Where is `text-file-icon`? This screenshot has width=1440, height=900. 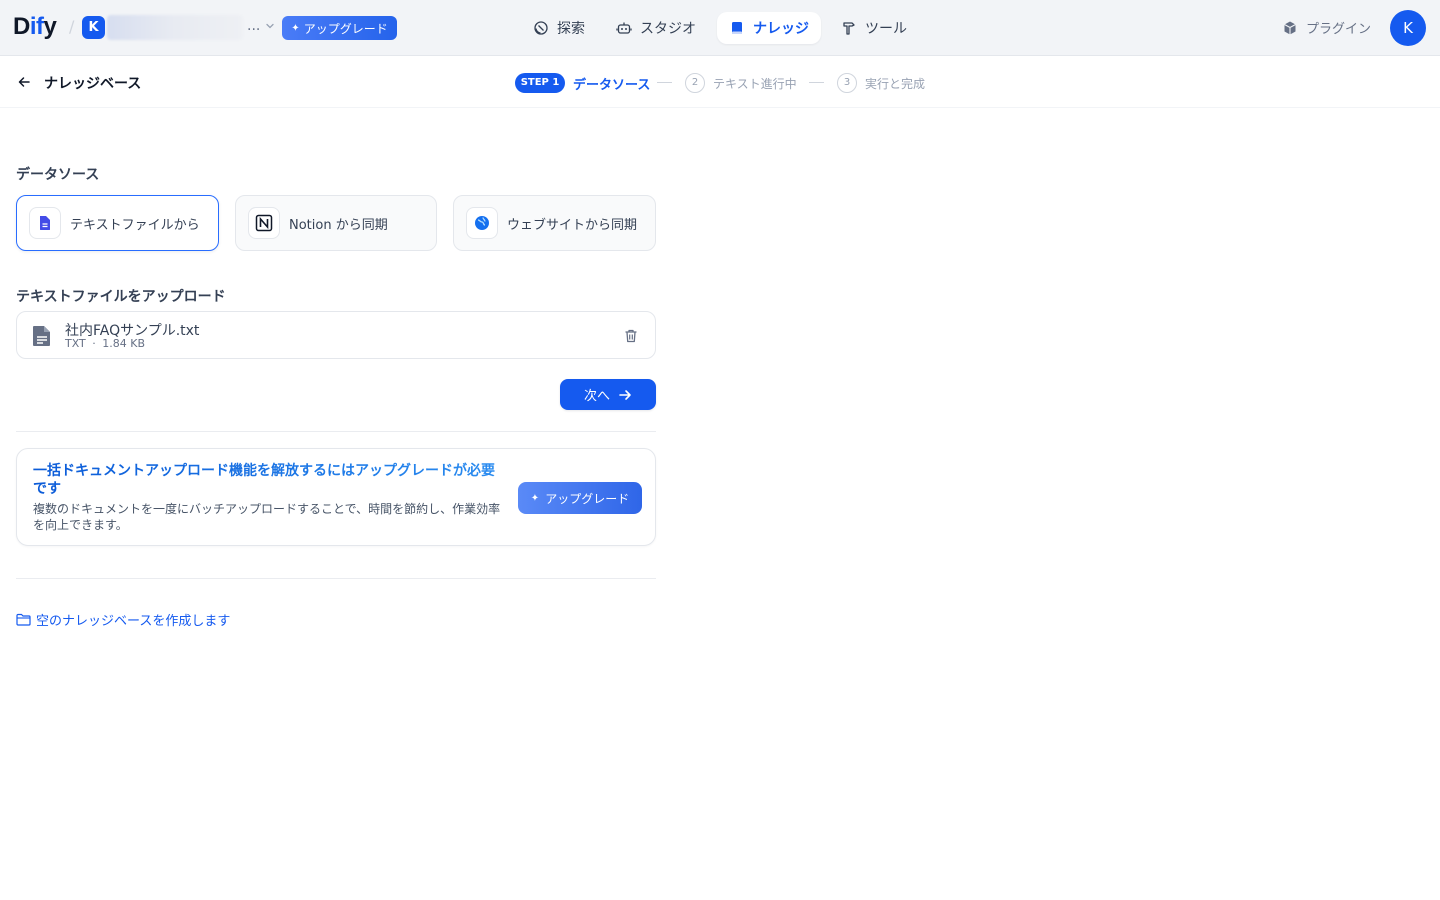
text-file-icon is located at coordinates (41, 336).